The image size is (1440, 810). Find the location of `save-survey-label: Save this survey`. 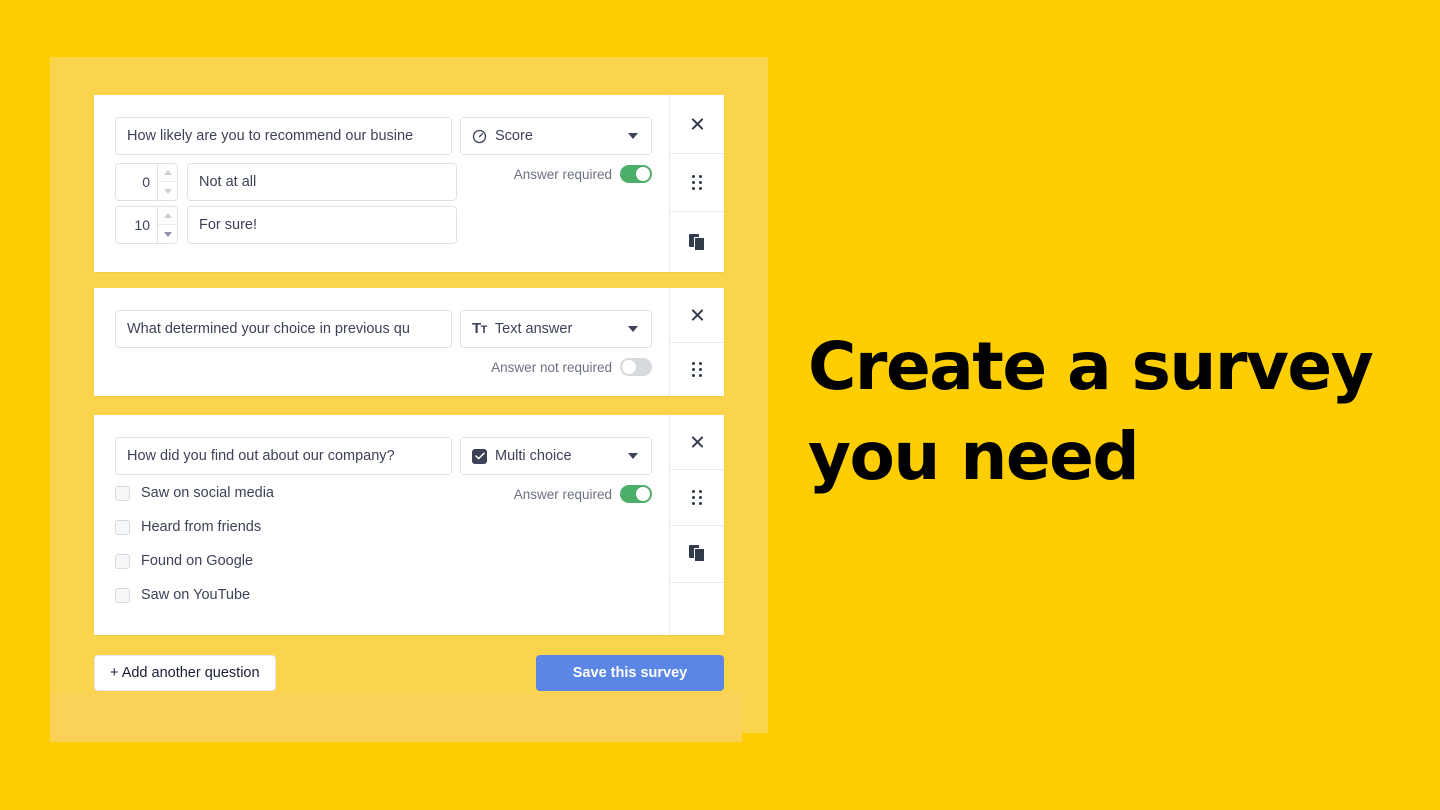

save-survey-label: Save this survey is located at coordinates (630, 673).